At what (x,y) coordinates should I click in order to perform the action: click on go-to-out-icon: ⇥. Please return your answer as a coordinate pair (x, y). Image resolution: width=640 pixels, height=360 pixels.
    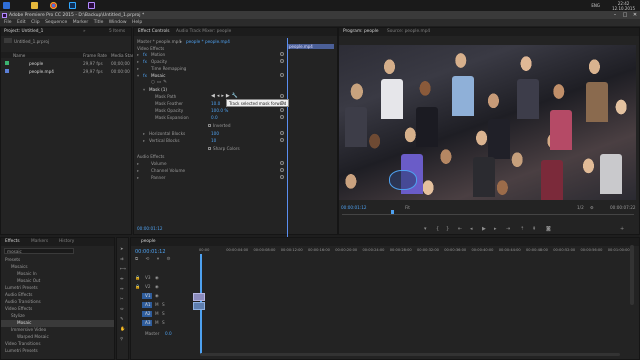
    Looking at the image, I should click on (508, 229).